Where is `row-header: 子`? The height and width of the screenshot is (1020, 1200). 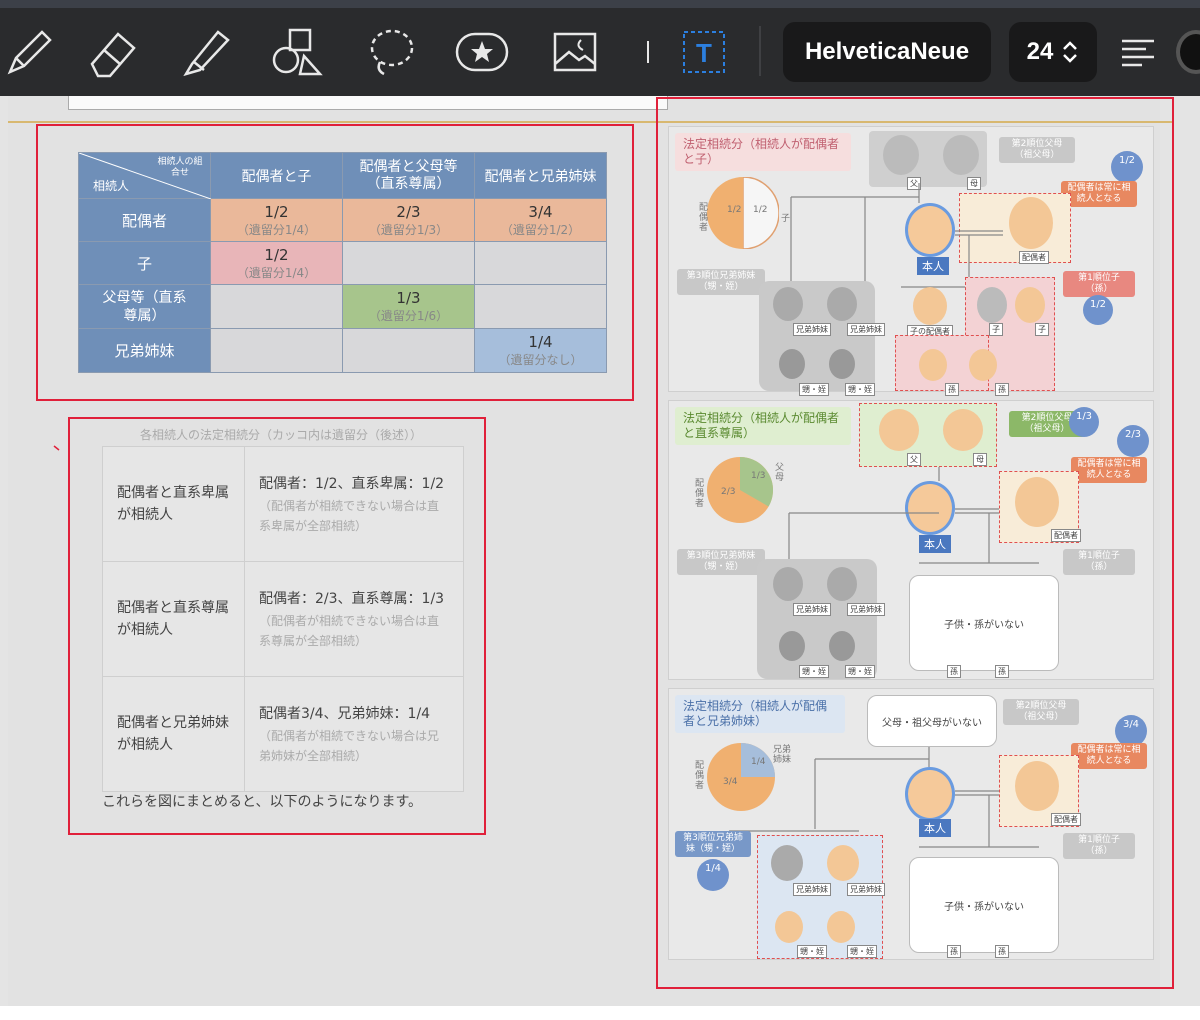
row-header: 子 is located at coordinates (144, 263).